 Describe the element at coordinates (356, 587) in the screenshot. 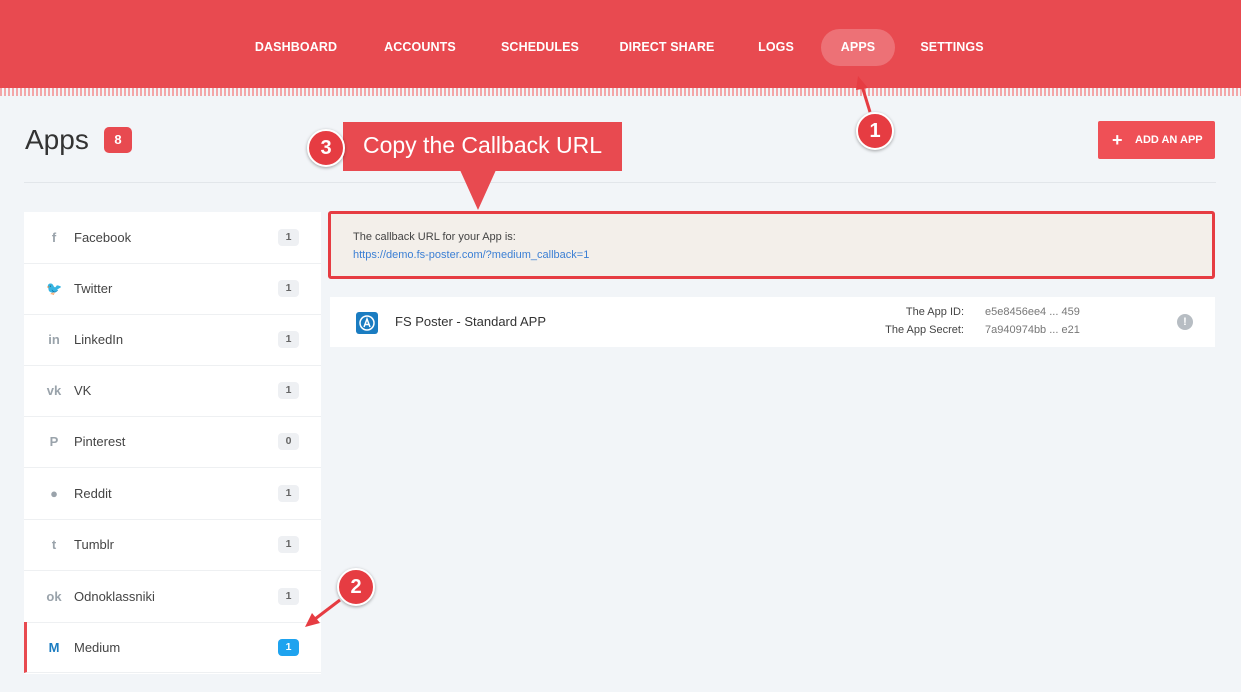

I see `step-marker-2: 2` at that location.